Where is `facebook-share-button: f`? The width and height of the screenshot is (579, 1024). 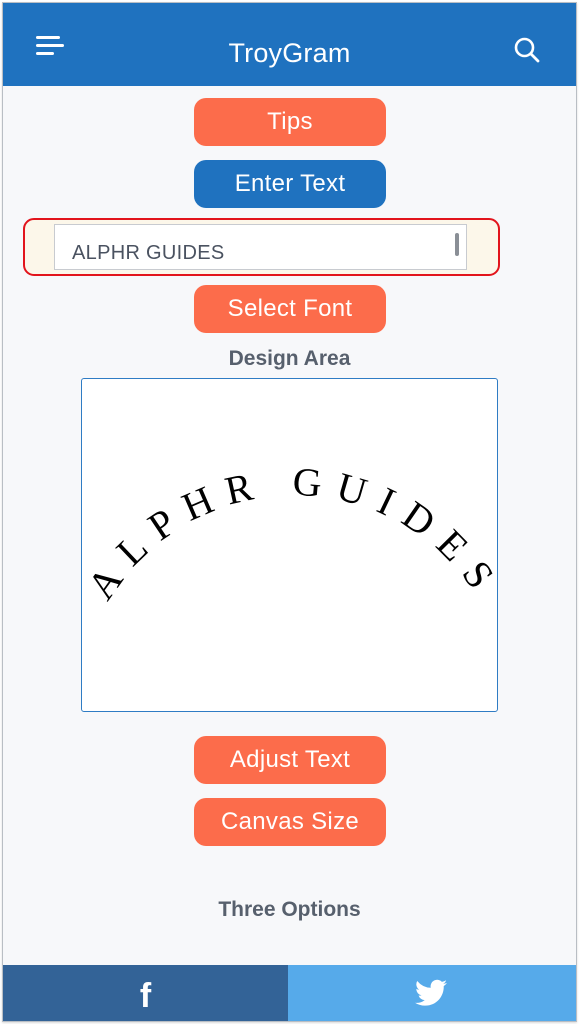 facebook-share-button: f is located at coordinates (145, 993).